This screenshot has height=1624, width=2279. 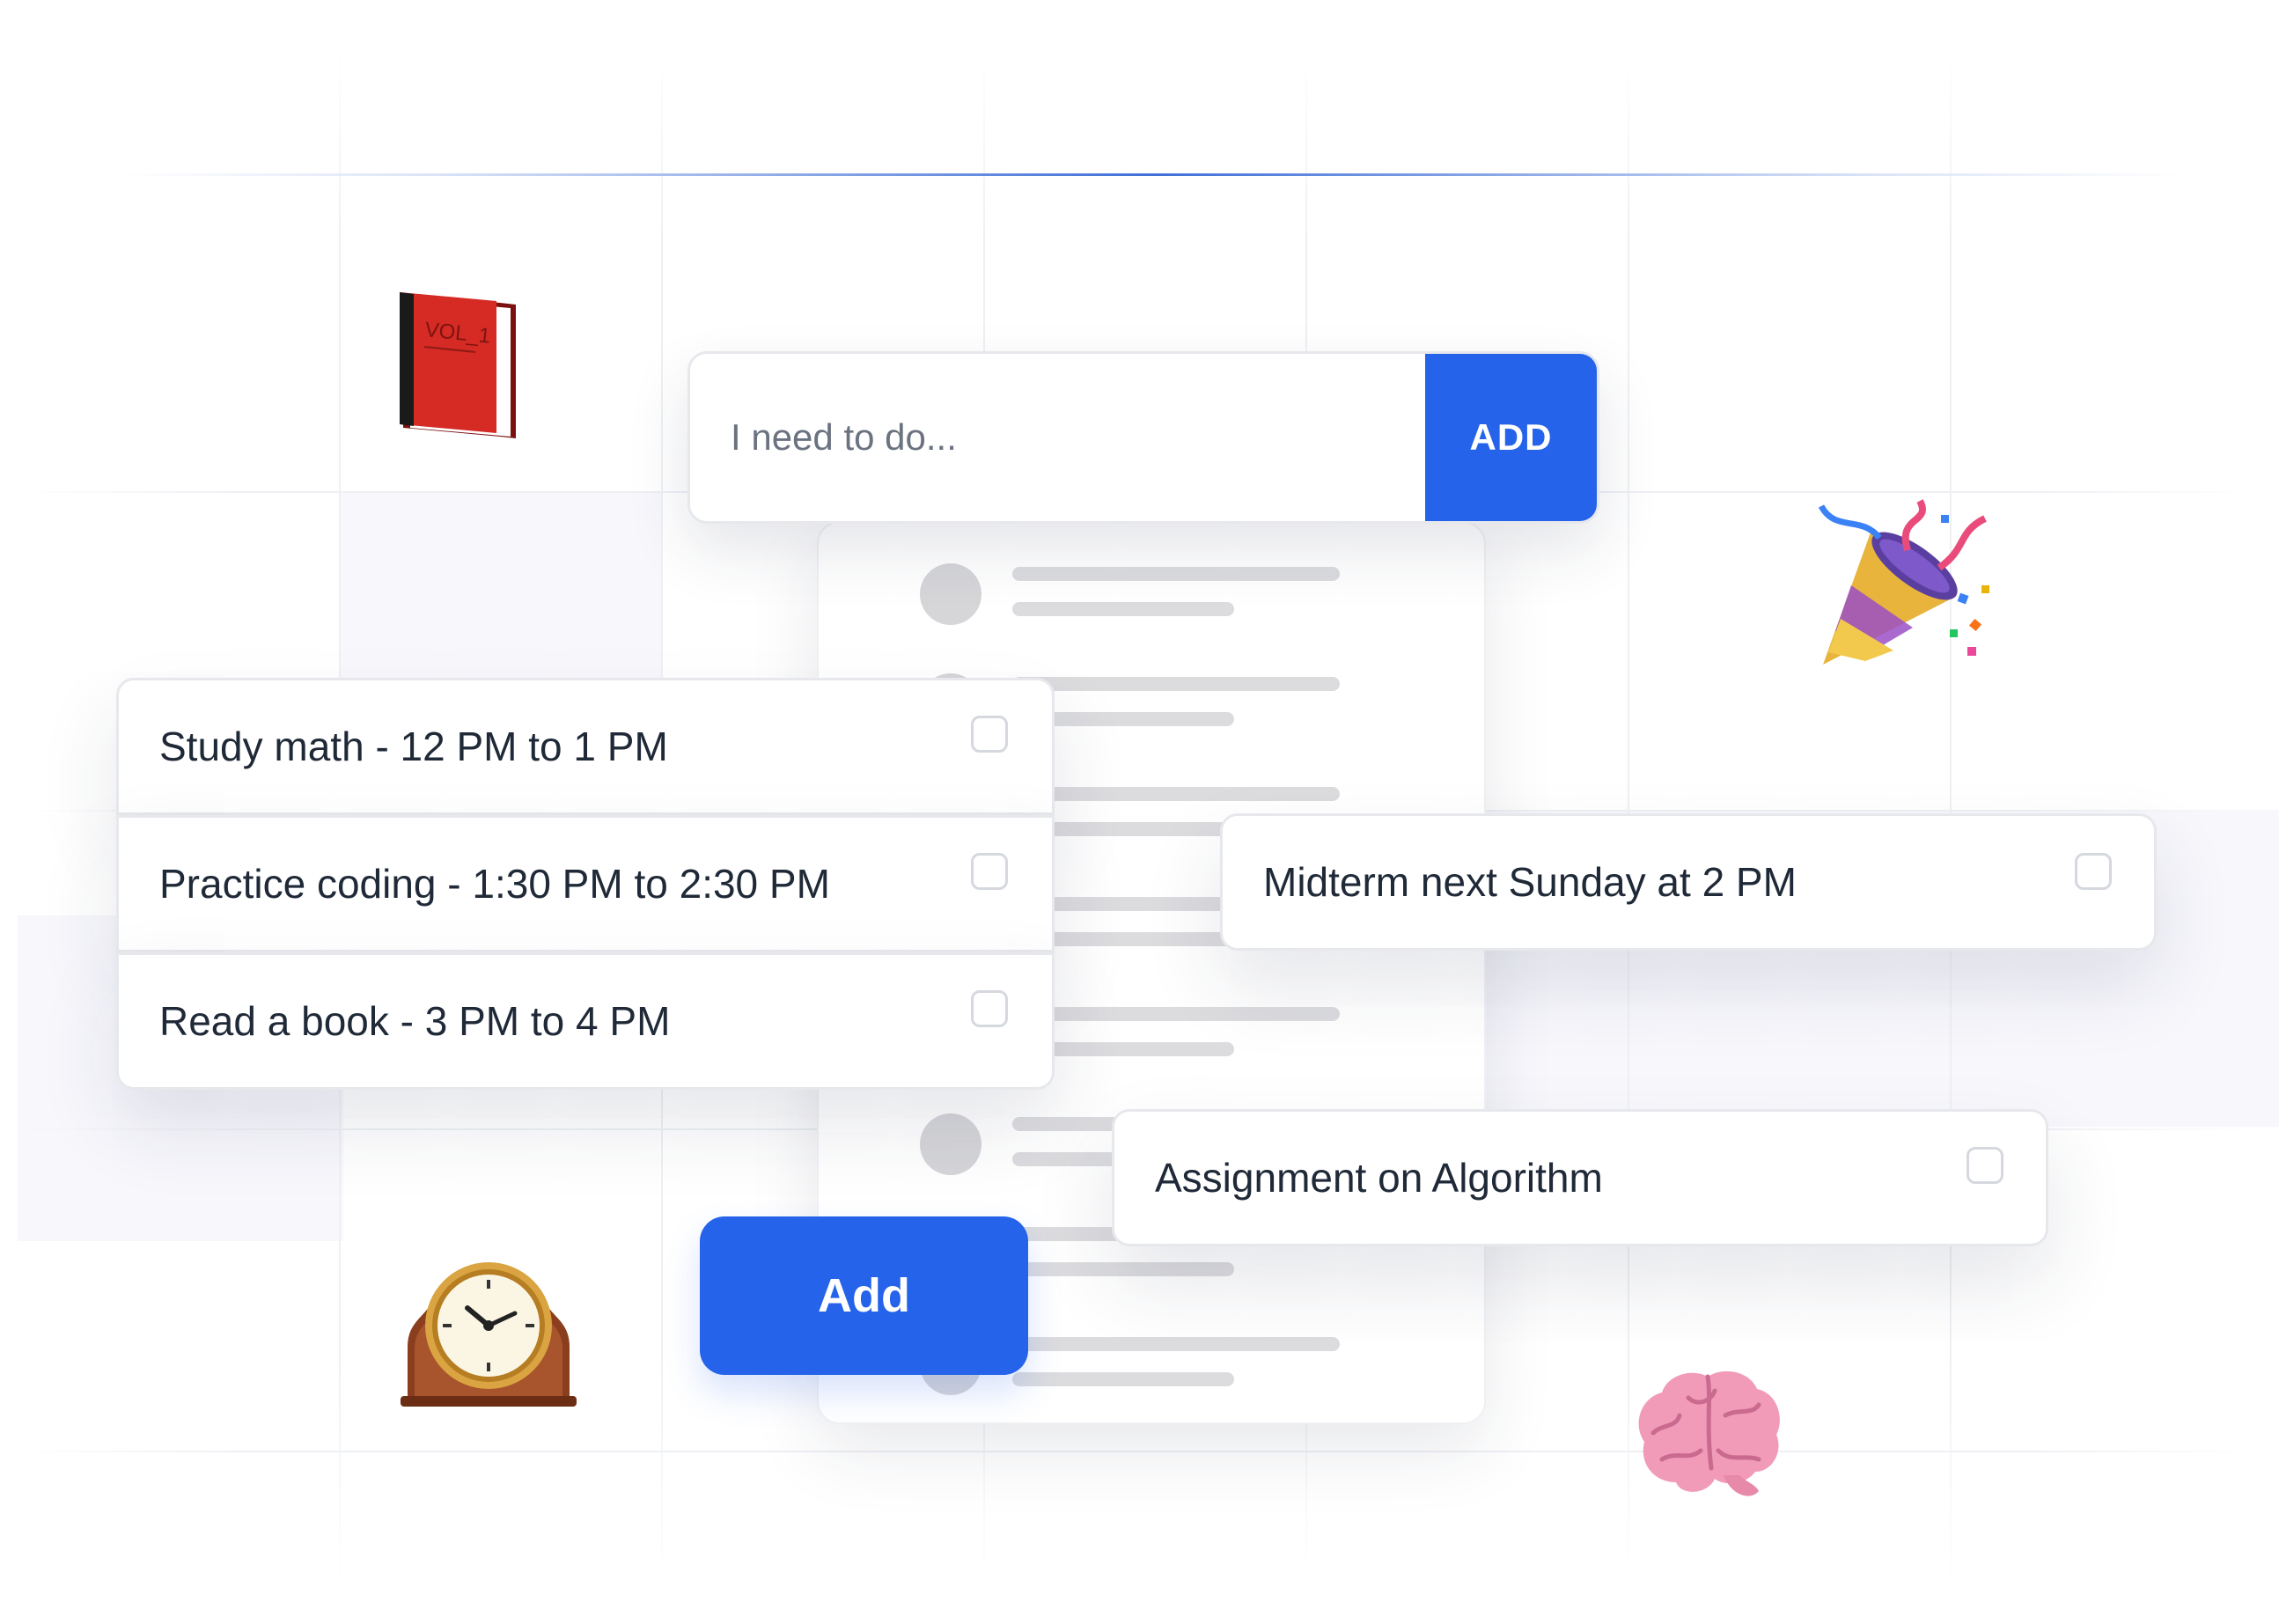 I want to click on task-item: Read a book - 3 PM to 4 PM, so click(x=585, y=1021).